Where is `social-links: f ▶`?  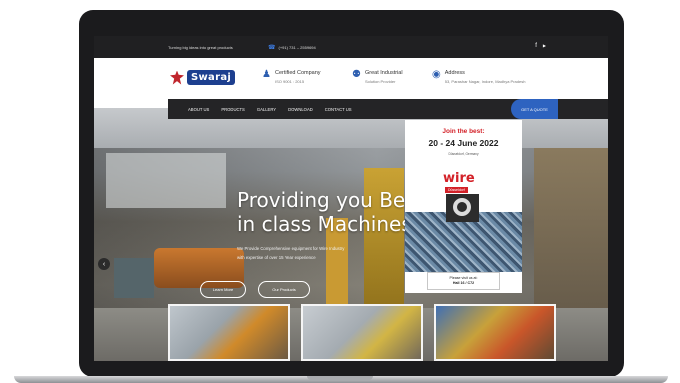 social-links: f ▶ is located at coordinates (540, 46).